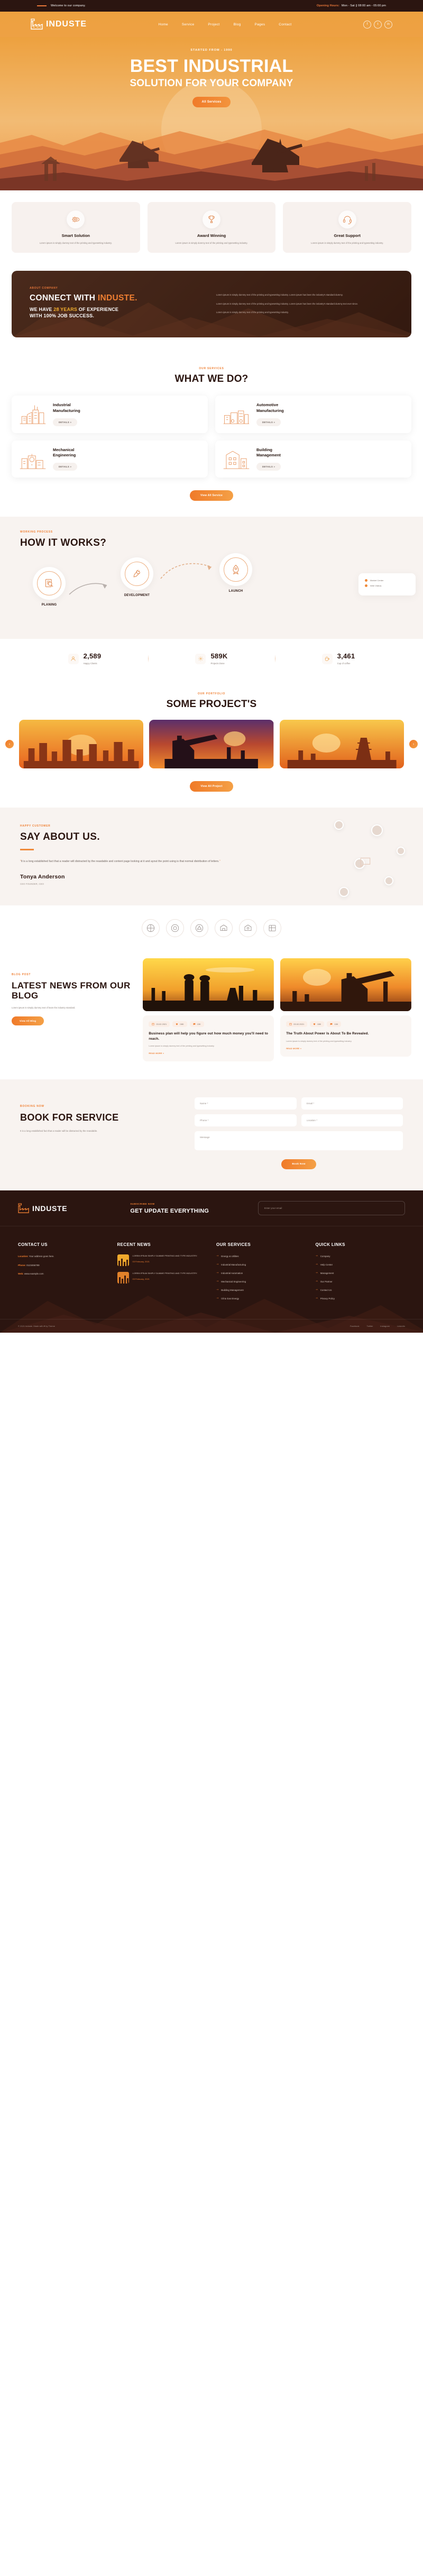 The height and width of the screenshot is (2576, 423). What do you see at coordinates (385, 1326) in the screenshot?
I see `footer-link-instagram: Instagram` at bounding box center [385, 1326].